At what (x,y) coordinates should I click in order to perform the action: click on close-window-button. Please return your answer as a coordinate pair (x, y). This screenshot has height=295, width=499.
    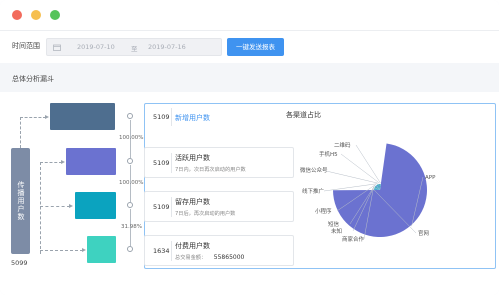
    Looking at the image, I should click on (17, 15).